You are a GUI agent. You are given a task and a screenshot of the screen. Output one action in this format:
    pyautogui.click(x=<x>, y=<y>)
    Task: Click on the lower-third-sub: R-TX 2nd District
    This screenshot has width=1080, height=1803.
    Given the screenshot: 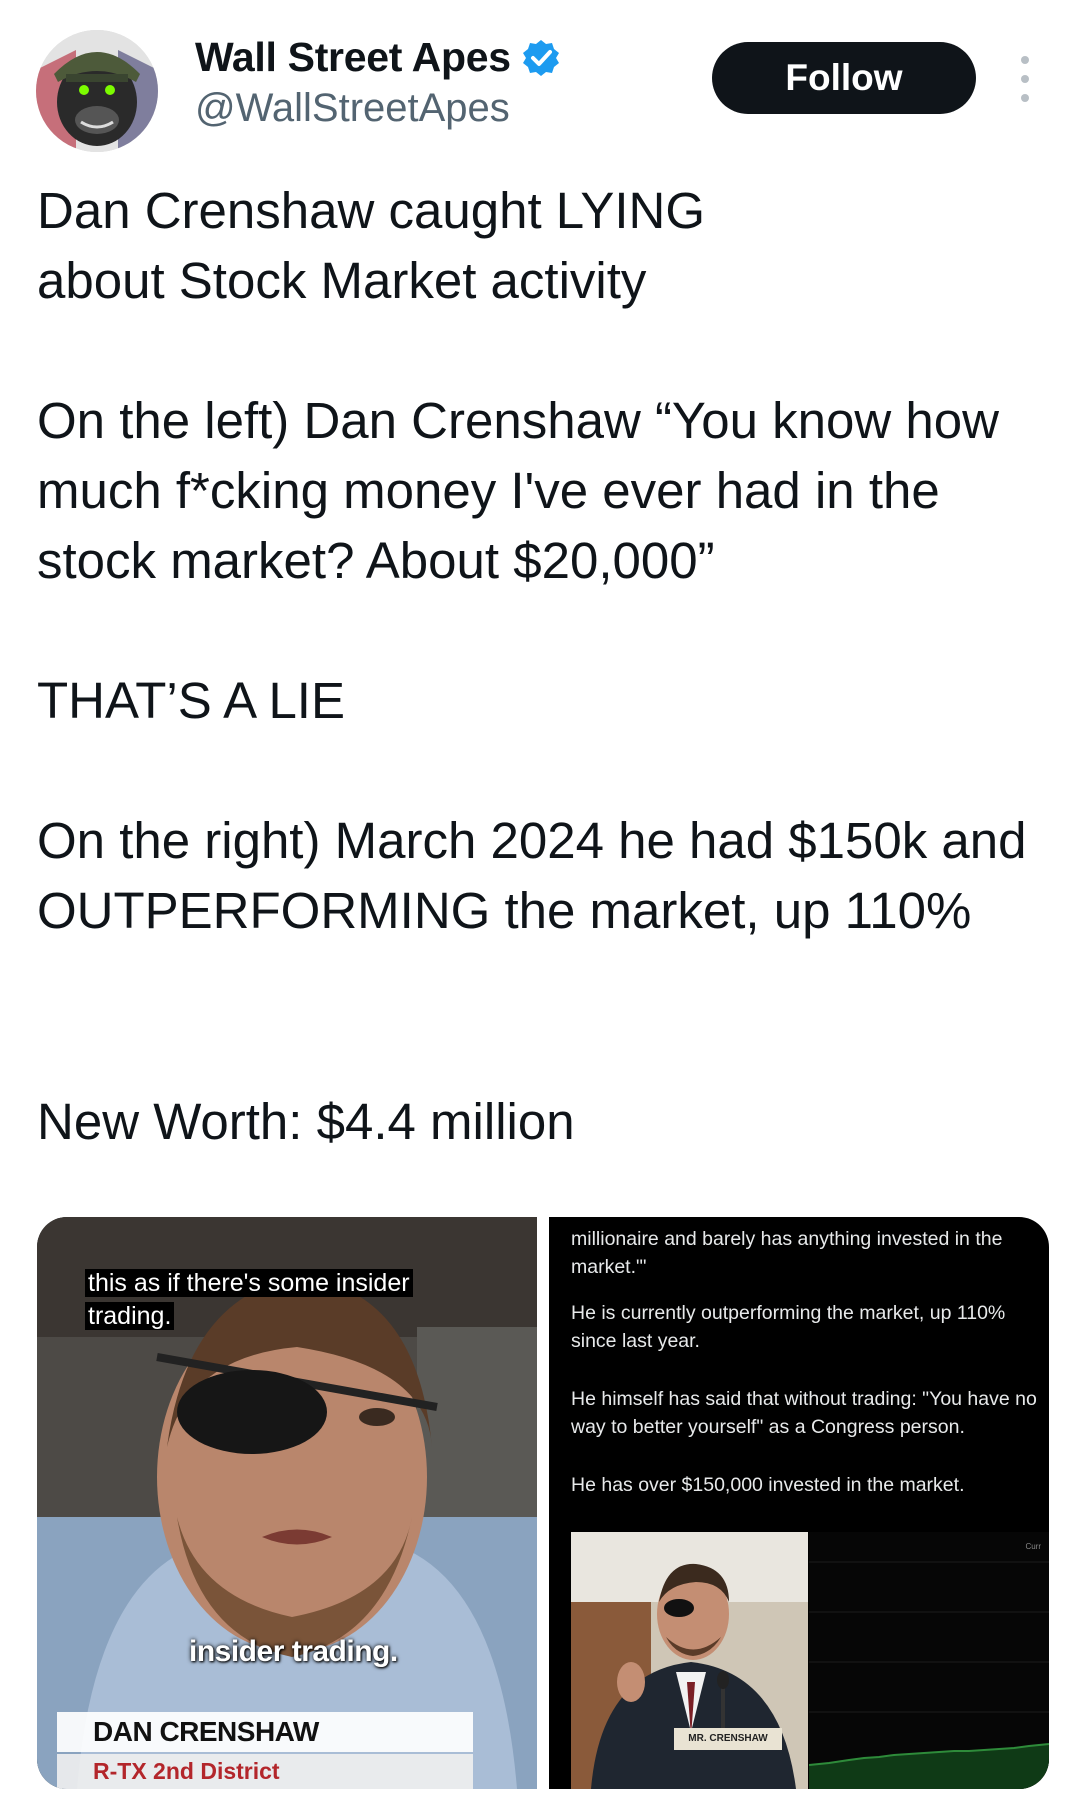 What is the action you would take?
    pyautogui.click(x=265, y=1771)
    